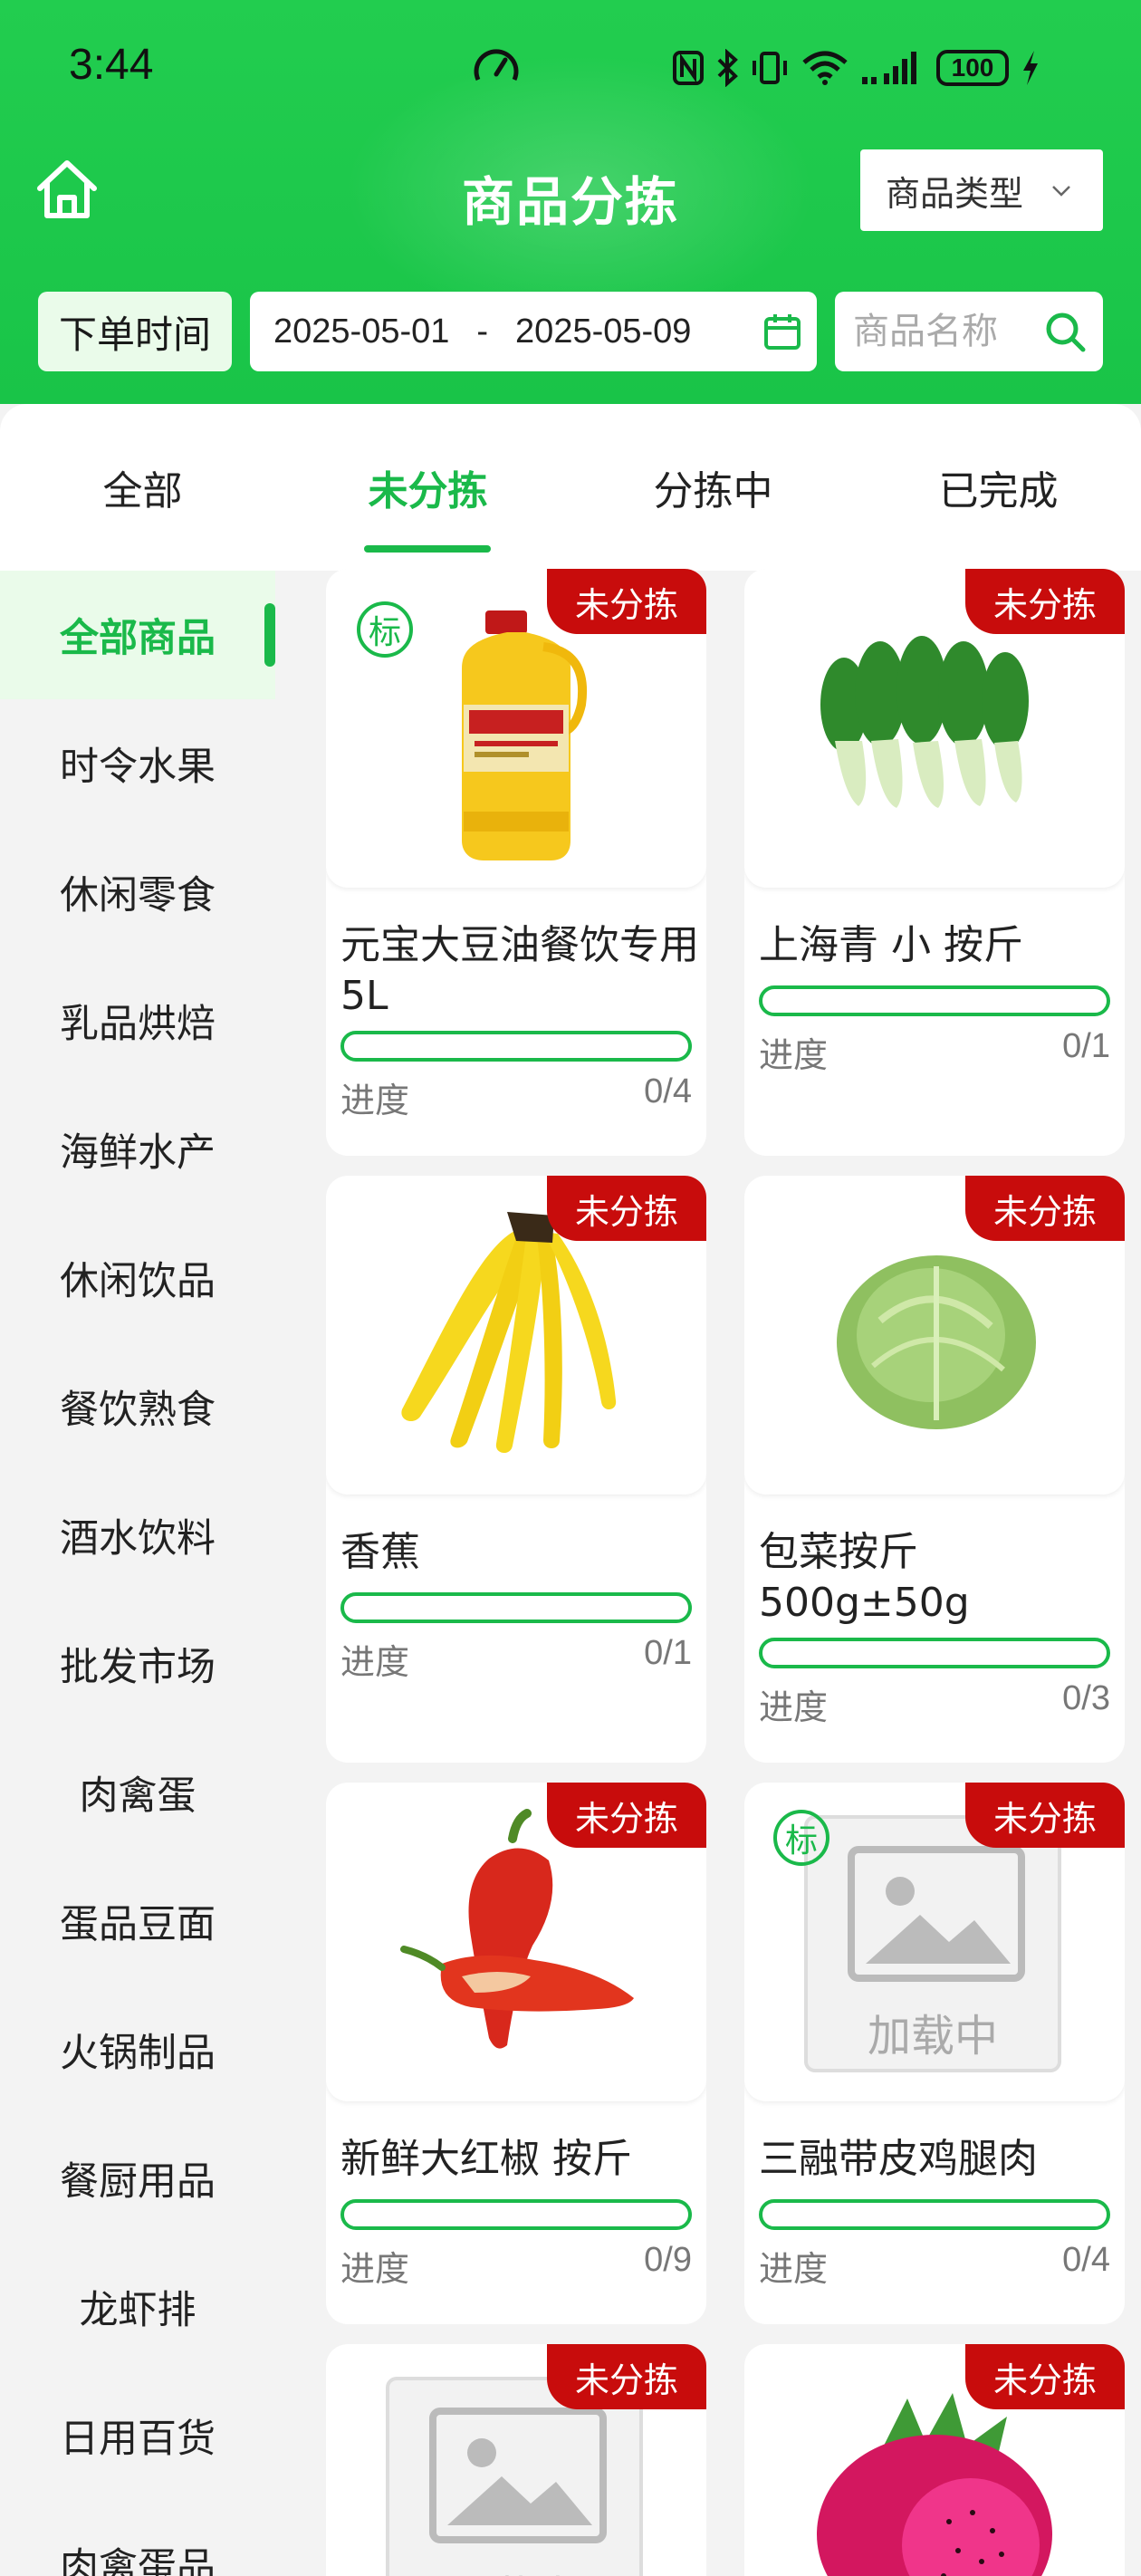  Describe the element at coordinates (137, 1020) in the screenshot. I see `sidebar-item-dairy-bakery: 乳品烘焙` at that location.